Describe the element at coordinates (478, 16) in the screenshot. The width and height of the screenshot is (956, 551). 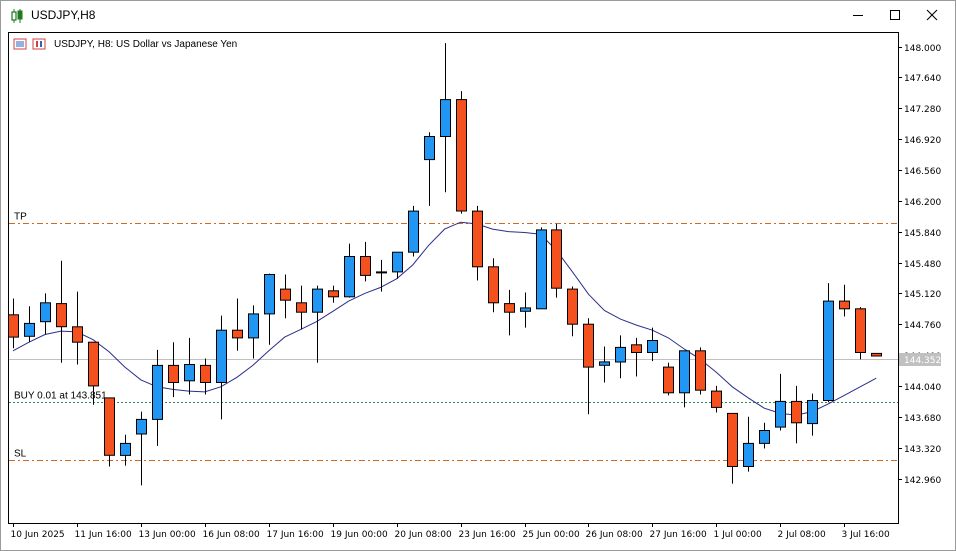
I see `title-bar: USDJPY,H8` at that location.